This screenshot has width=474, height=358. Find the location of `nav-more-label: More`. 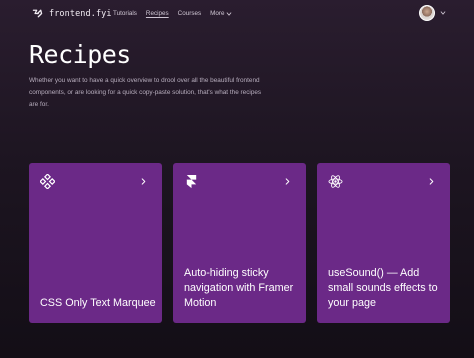

nav-more-label: More is located at coordinates (217, 13).